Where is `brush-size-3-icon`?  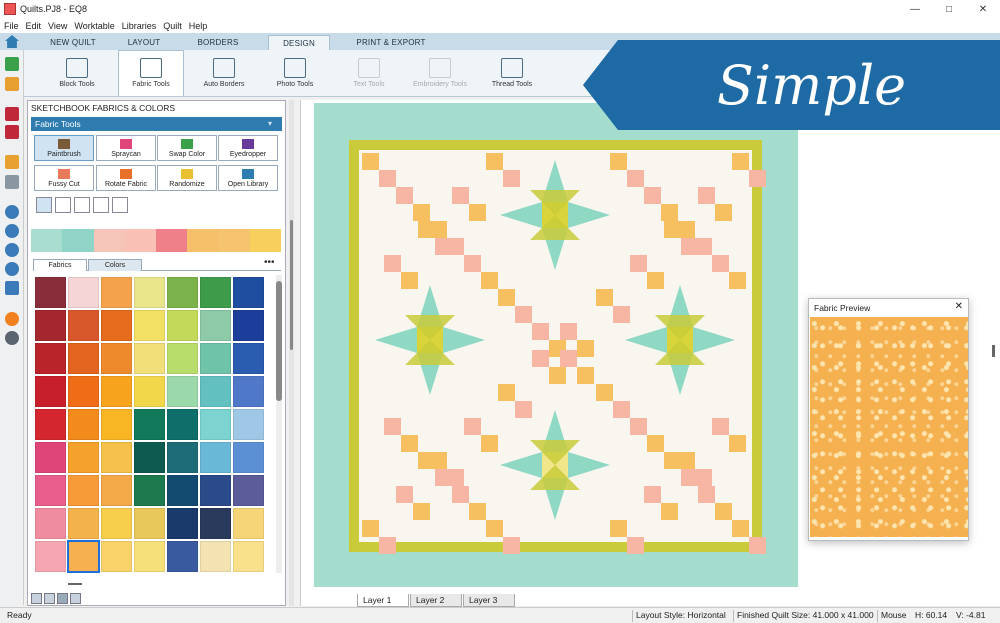 brush-size-3-icon is located at coordinates (82, 205).